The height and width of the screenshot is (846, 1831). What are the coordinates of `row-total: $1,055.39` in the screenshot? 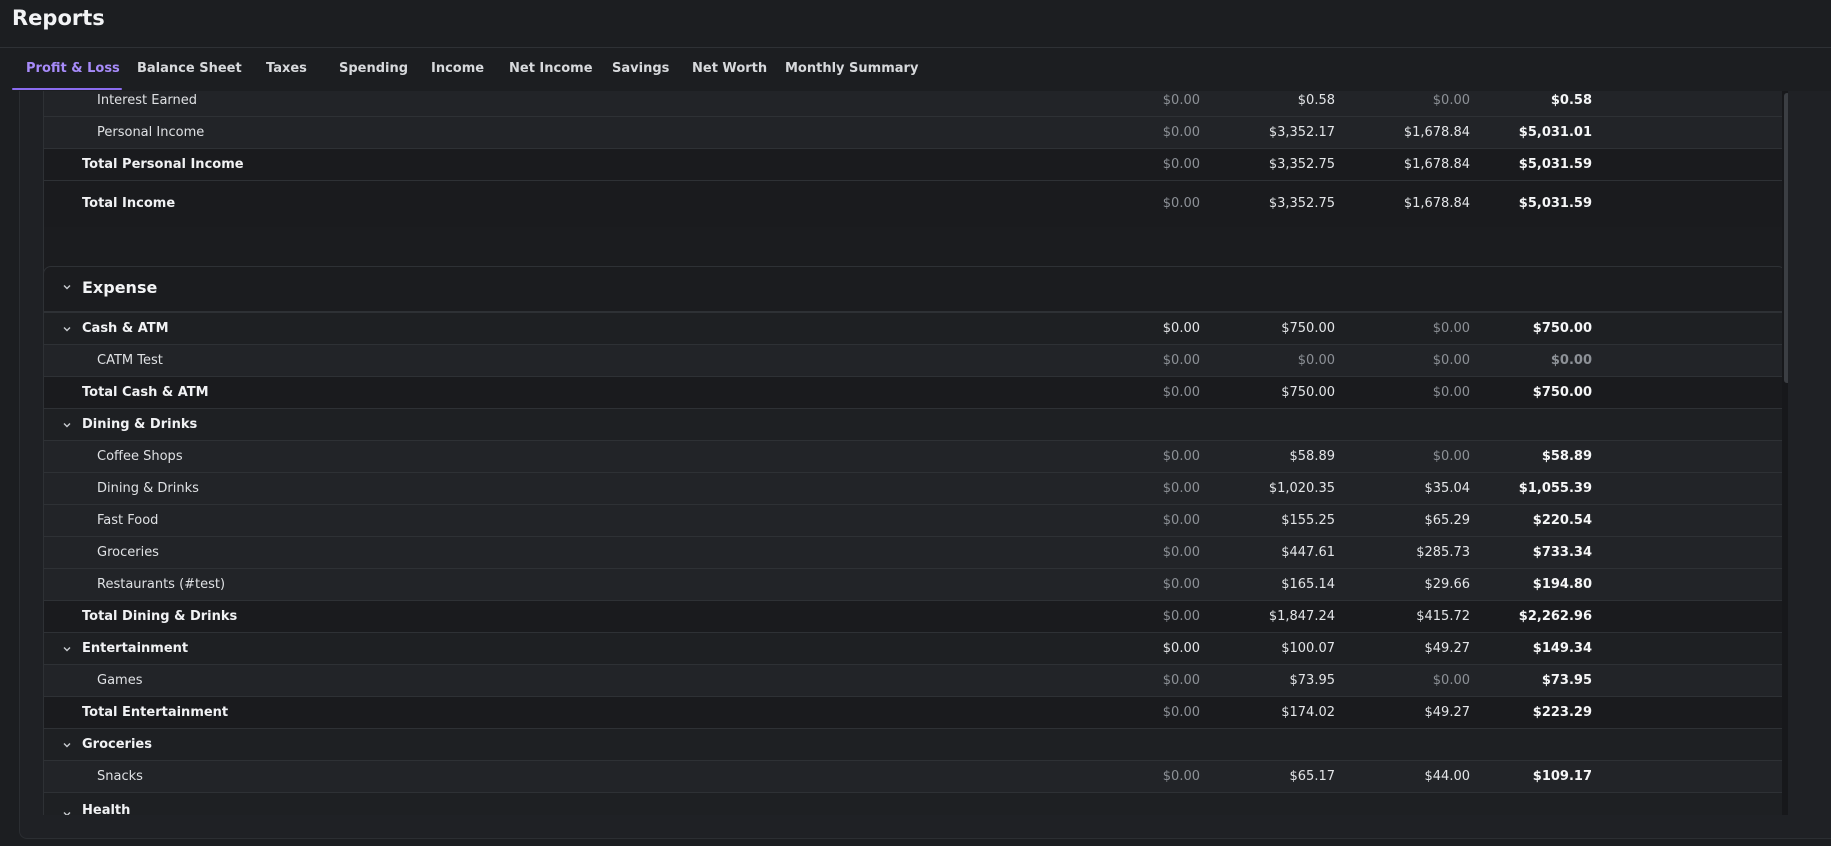 It's located at (1555, 488).